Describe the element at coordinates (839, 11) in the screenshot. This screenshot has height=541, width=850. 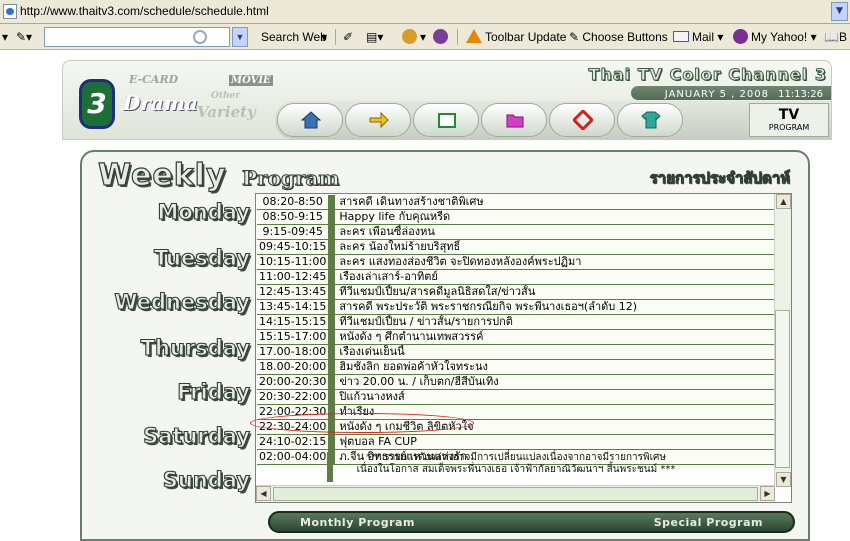
I see `address-dropdown-button: ▼` at that location.